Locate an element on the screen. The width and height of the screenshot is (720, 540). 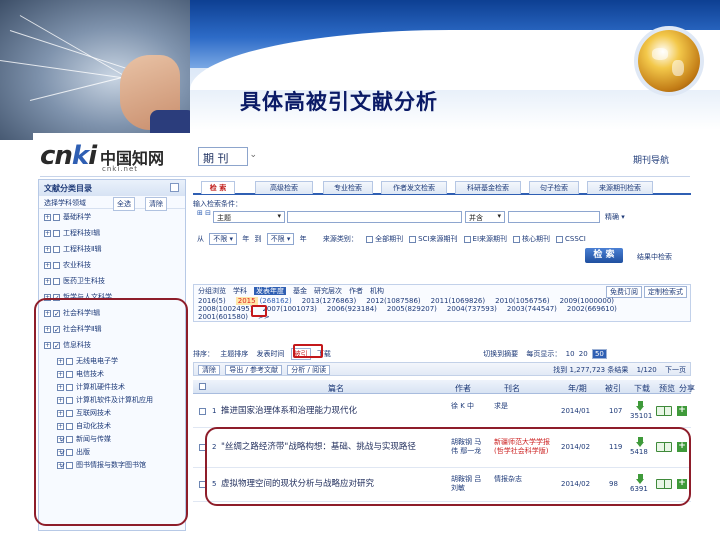
annotation-sidebar-outline is located at coordinates (111, 412).